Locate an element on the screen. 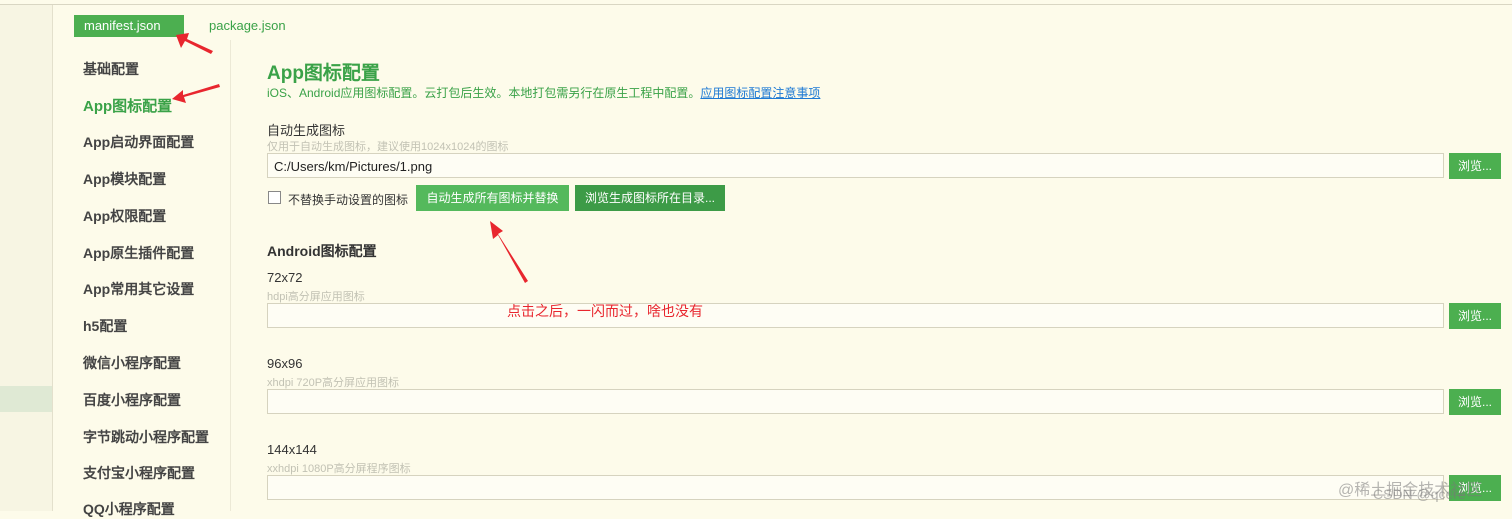 This screenshot has height=519, width=1512. arrow-to-generate-button is located at coordinates (509, 252).